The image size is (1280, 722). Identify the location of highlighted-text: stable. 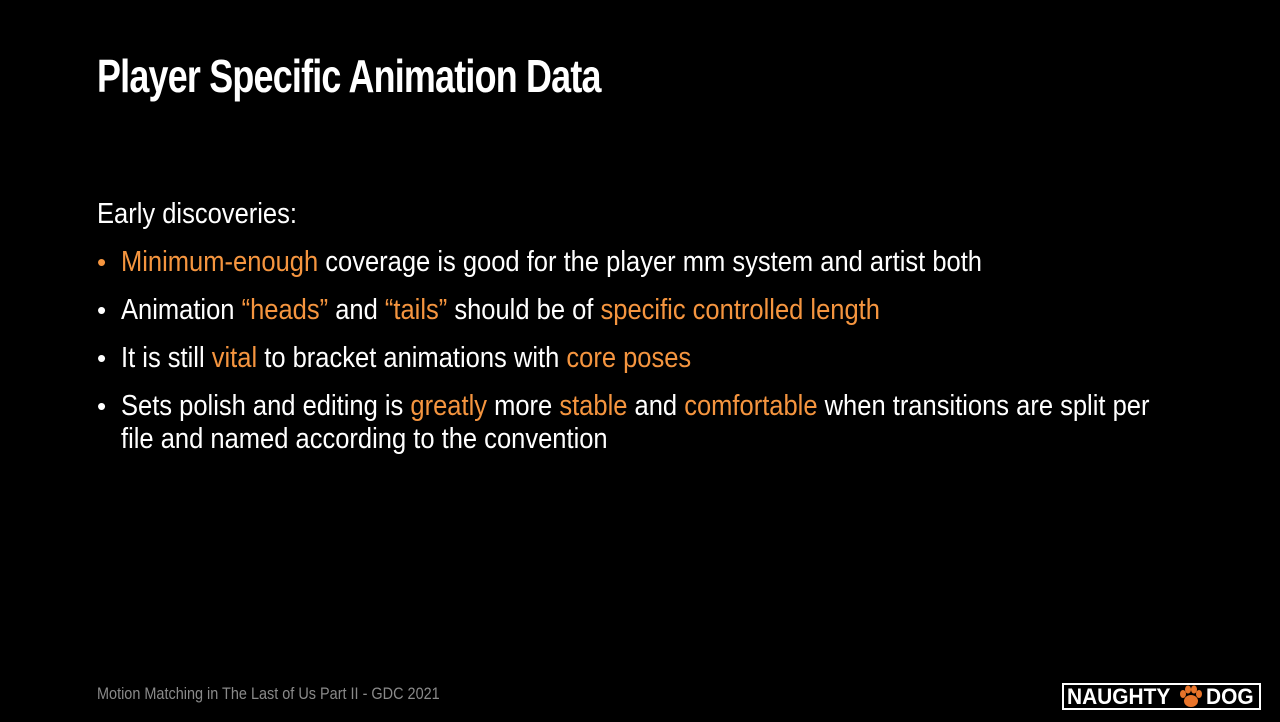
(593, 406).